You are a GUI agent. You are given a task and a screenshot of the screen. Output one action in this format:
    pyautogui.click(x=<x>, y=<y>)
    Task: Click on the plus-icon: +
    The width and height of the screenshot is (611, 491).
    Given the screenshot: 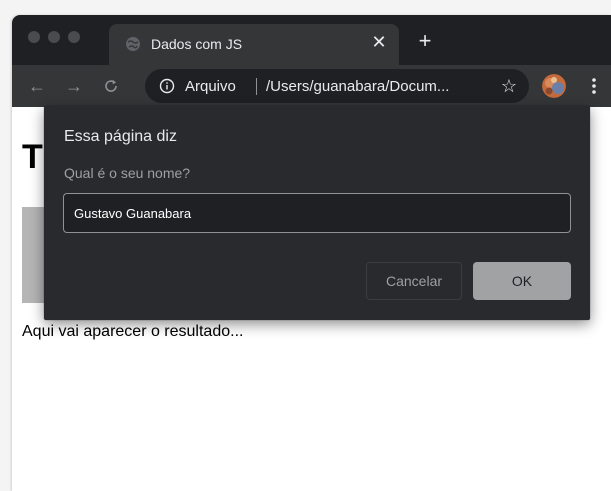 What is the action you would take?
    pyautogui.click(x=425, y=41)
    